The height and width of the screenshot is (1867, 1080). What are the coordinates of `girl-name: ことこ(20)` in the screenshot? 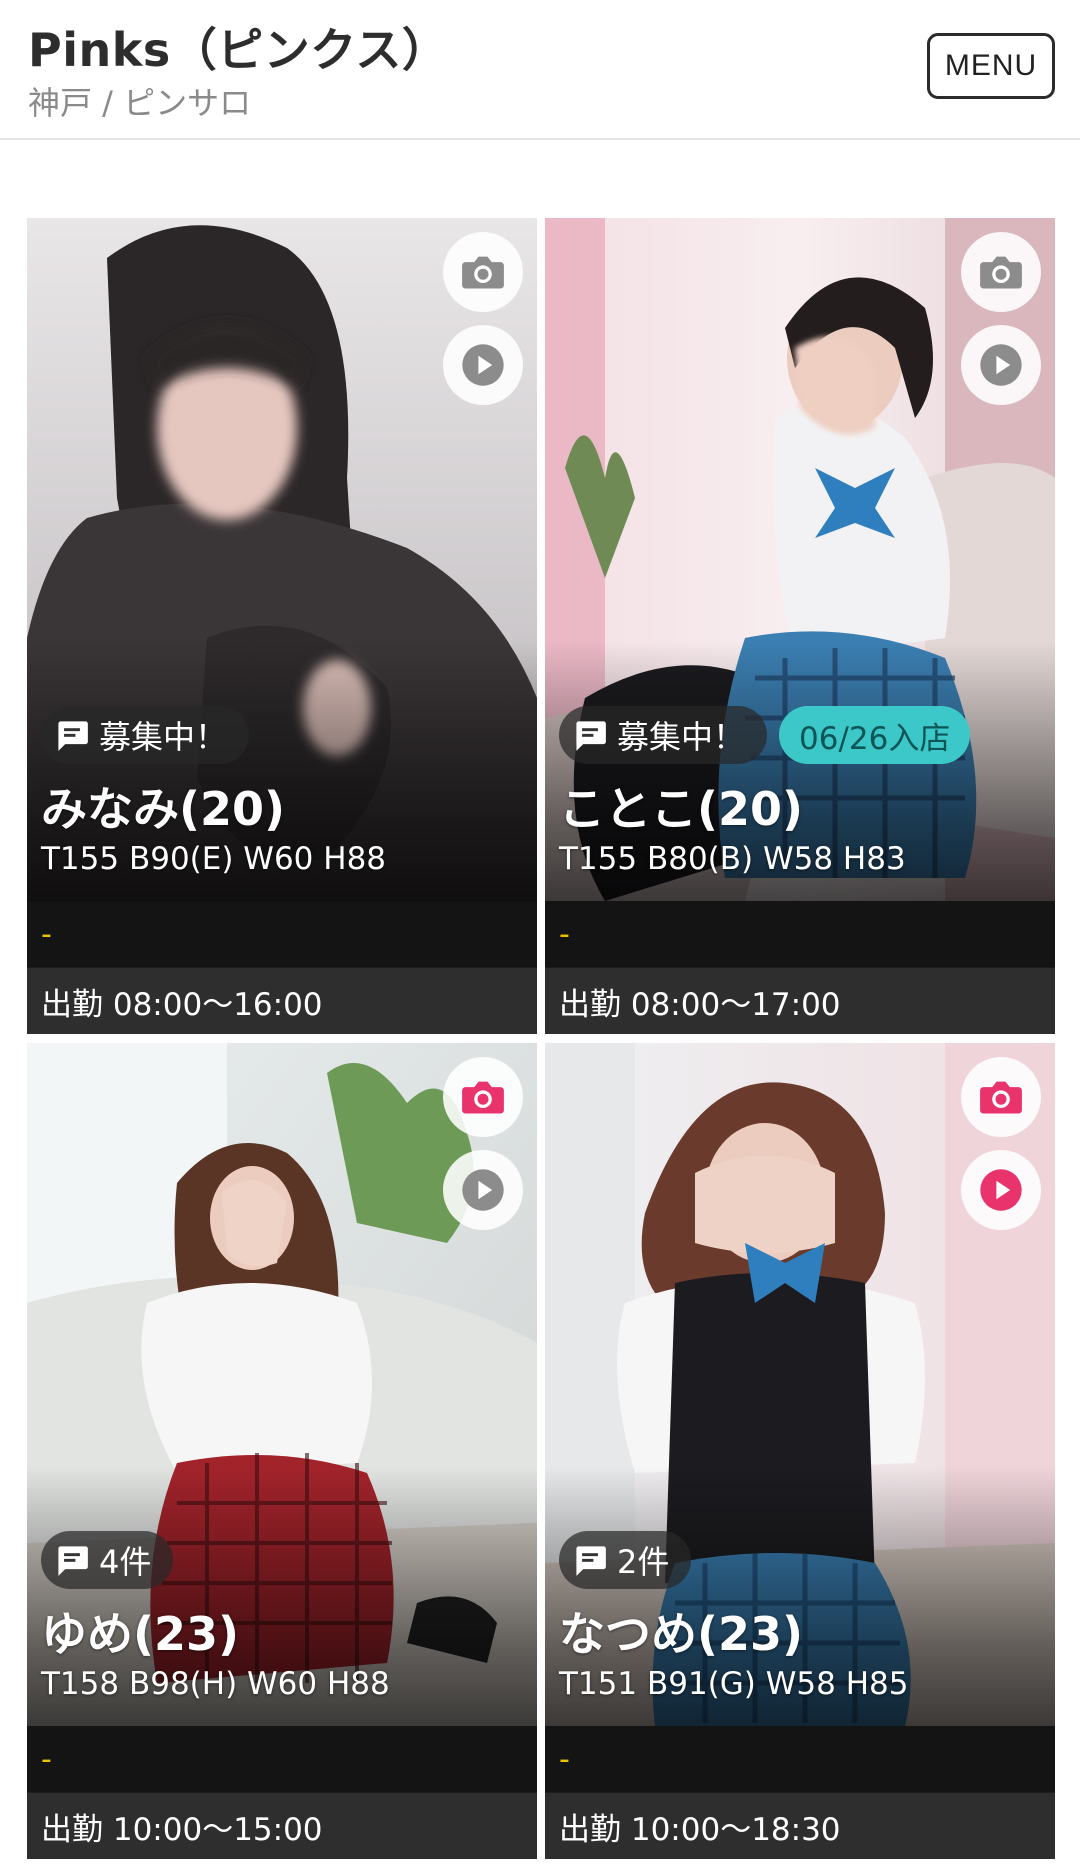 It's located at (681, 806).